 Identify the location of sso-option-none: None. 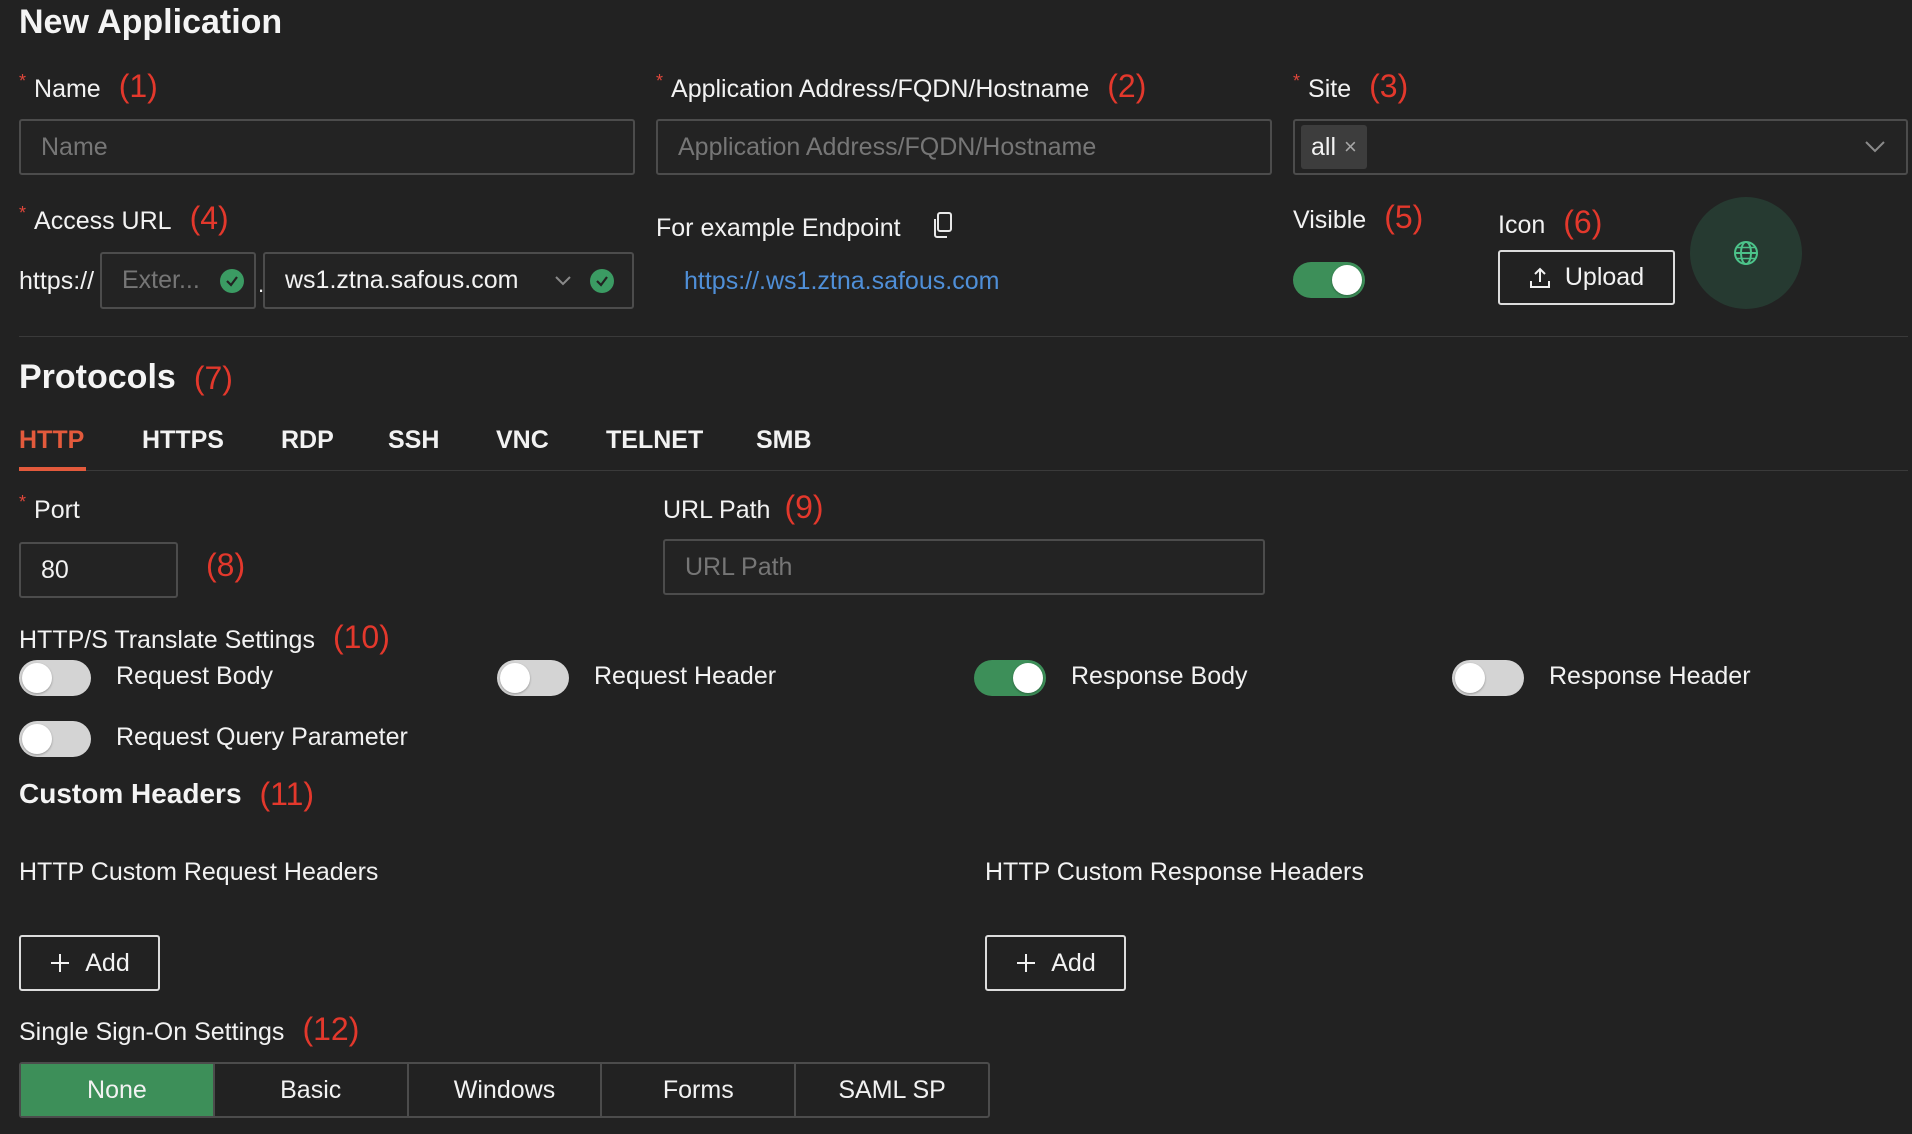
(118, 1090).